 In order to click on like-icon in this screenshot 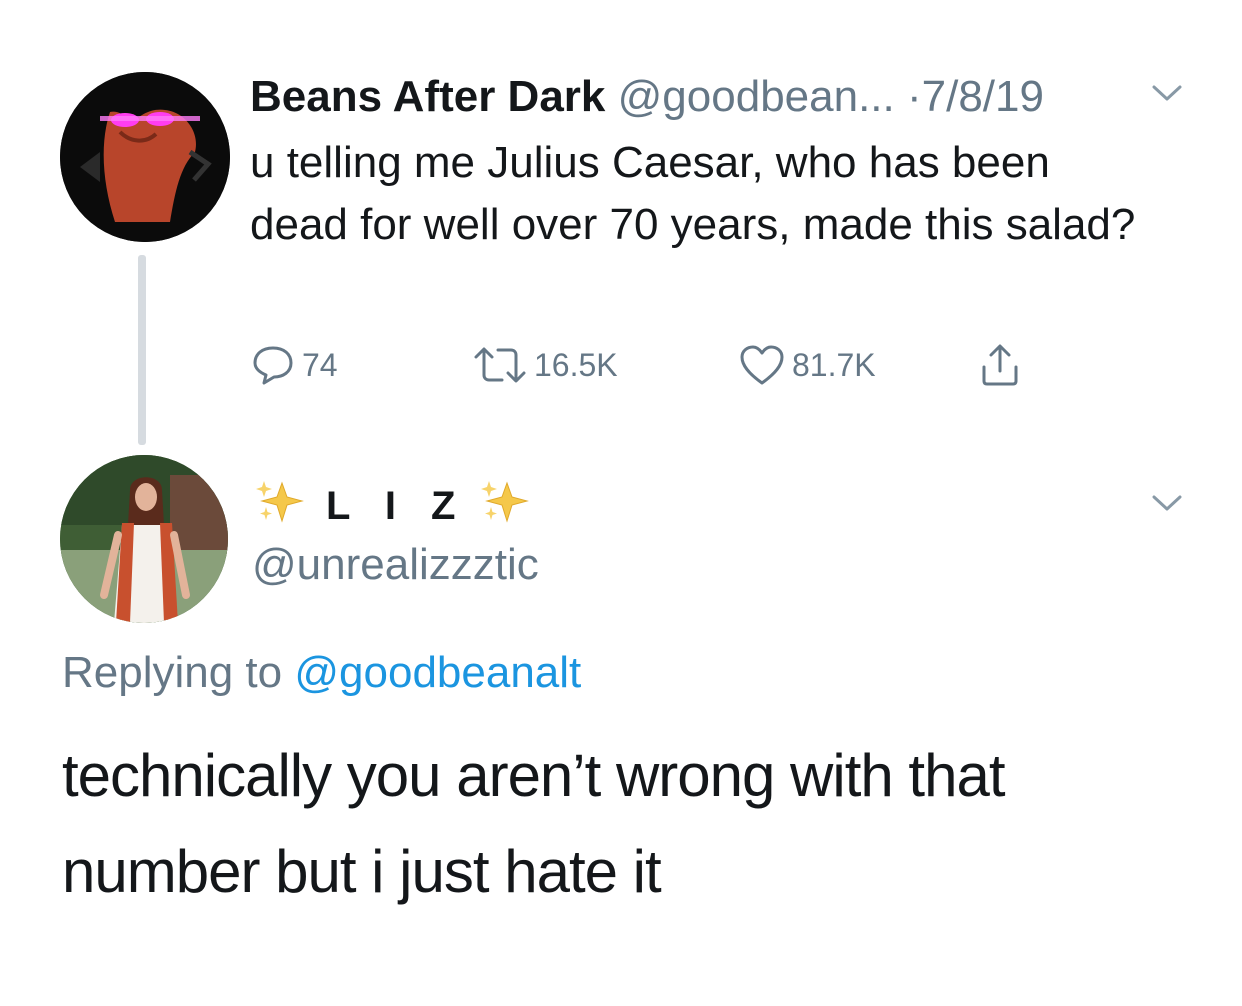, I will do `click(762, 365)`.